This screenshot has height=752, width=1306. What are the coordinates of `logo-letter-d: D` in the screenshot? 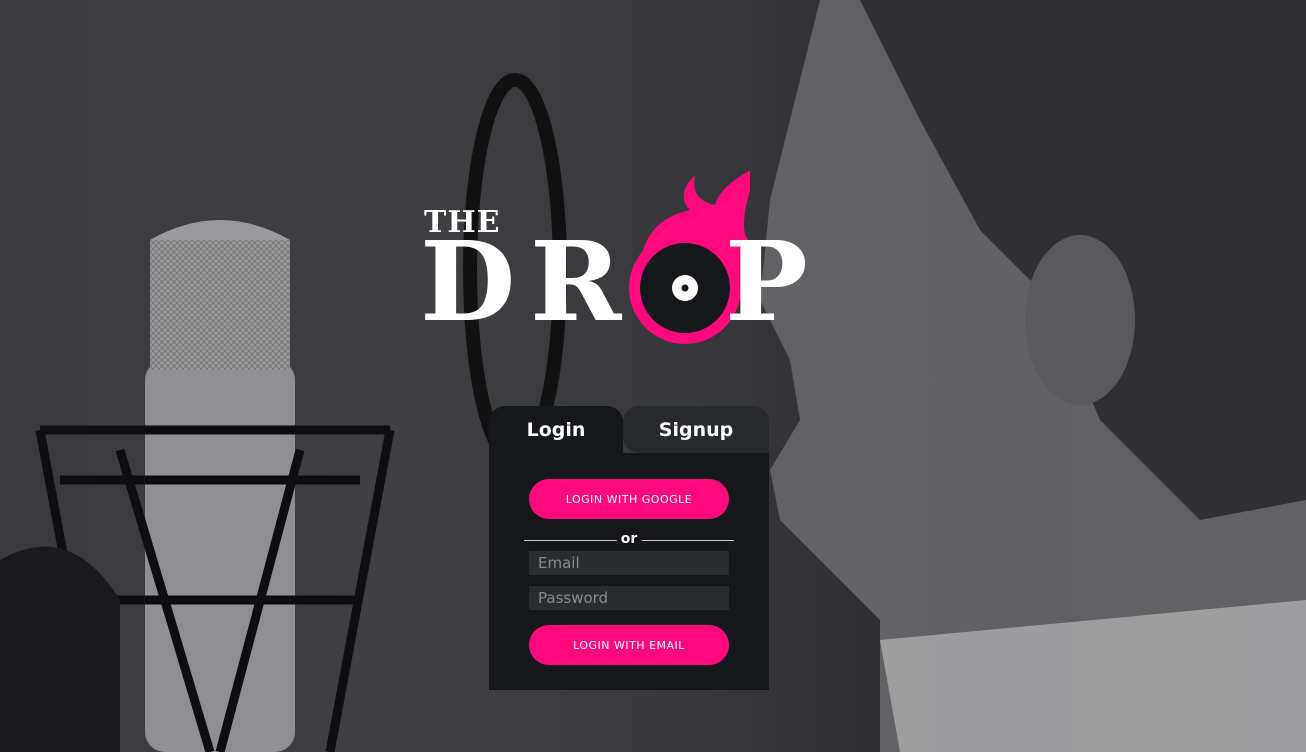 It's located at (468, 281).